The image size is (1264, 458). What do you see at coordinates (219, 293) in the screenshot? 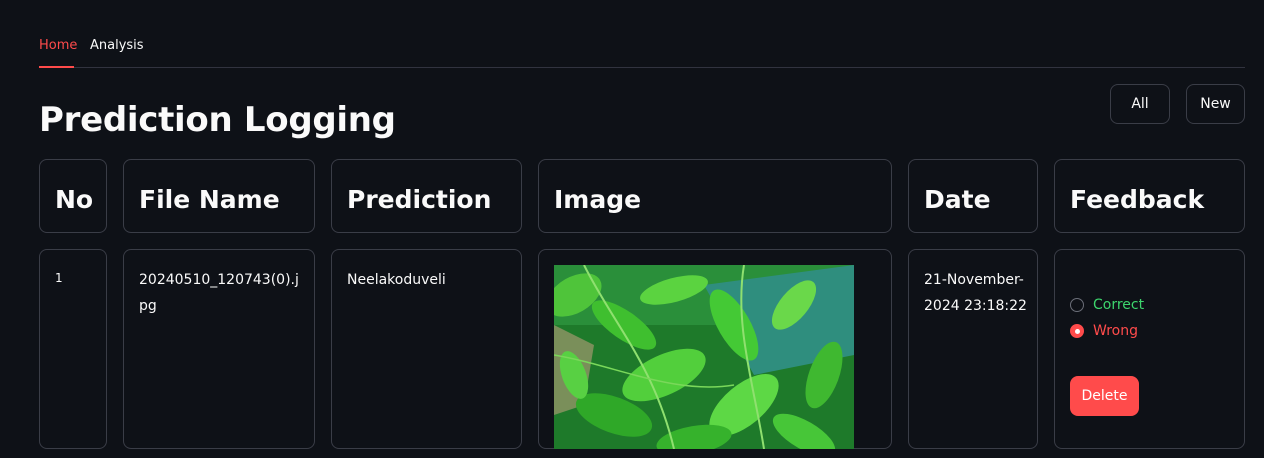
I see `file-name: 20240510_120743(0).jpg` at bounding box center [219, 293].